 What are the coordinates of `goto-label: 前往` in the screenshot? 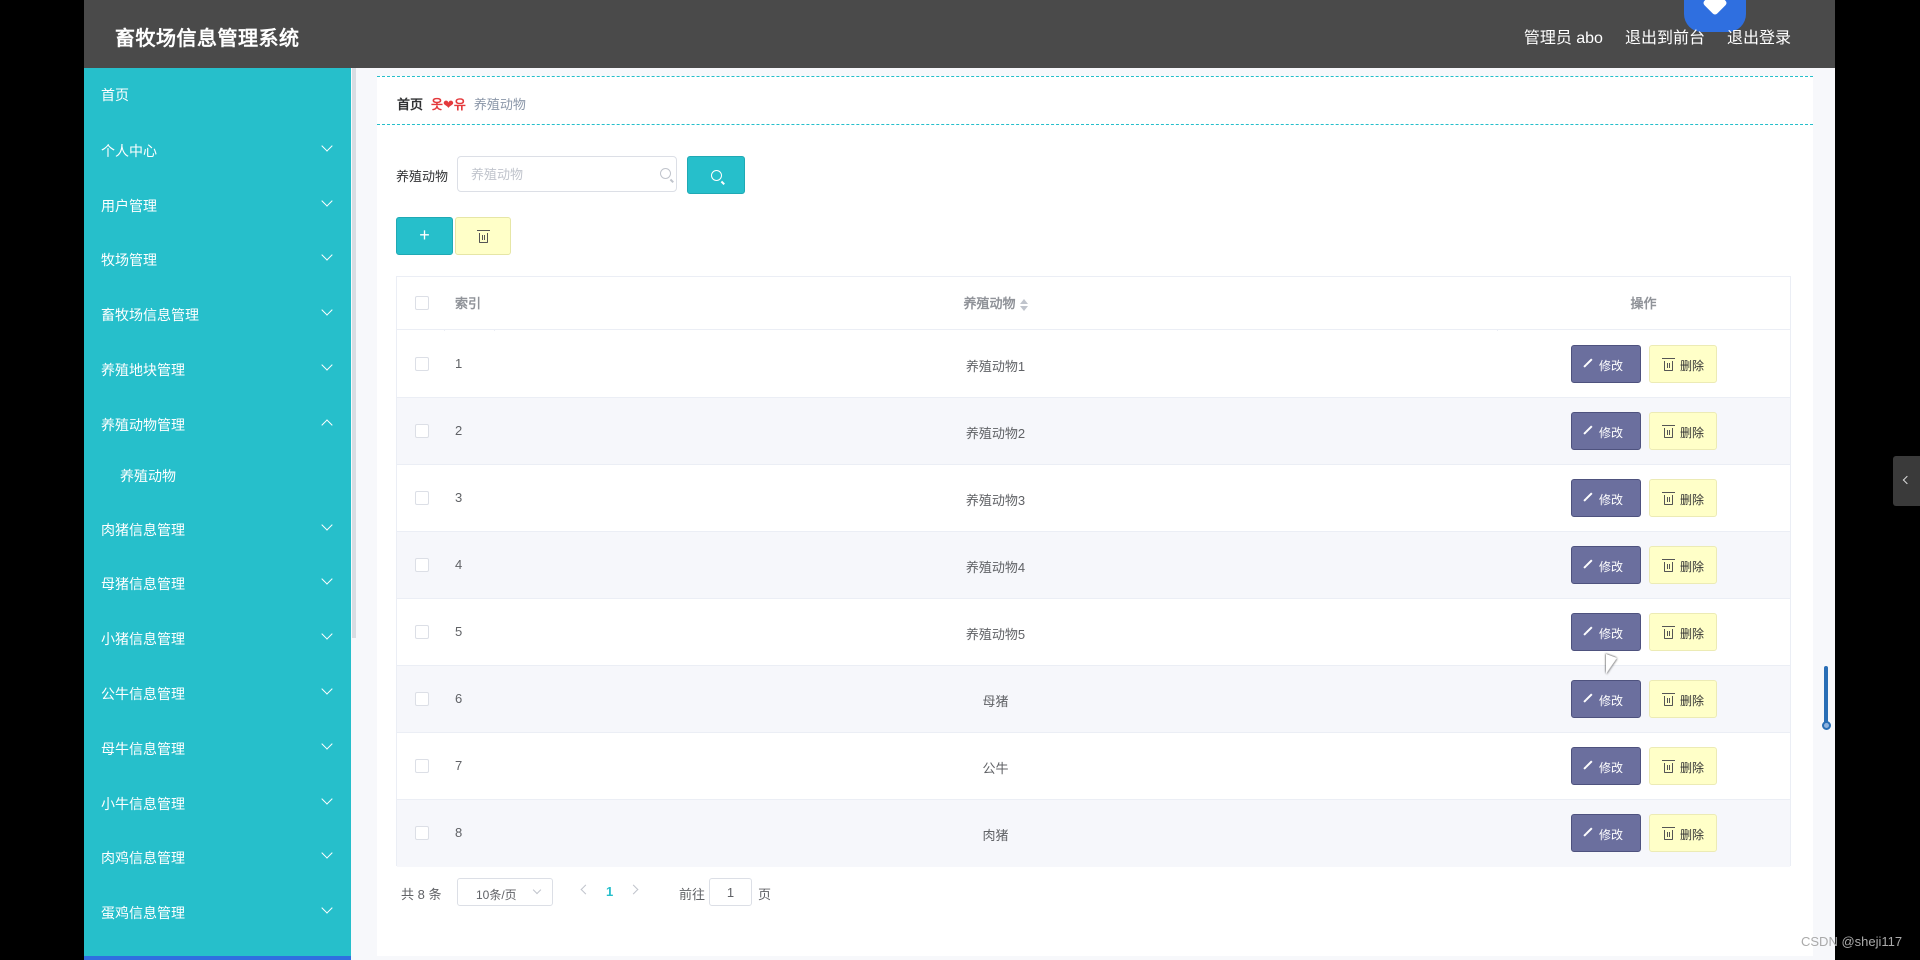 It's located at (692, 894).